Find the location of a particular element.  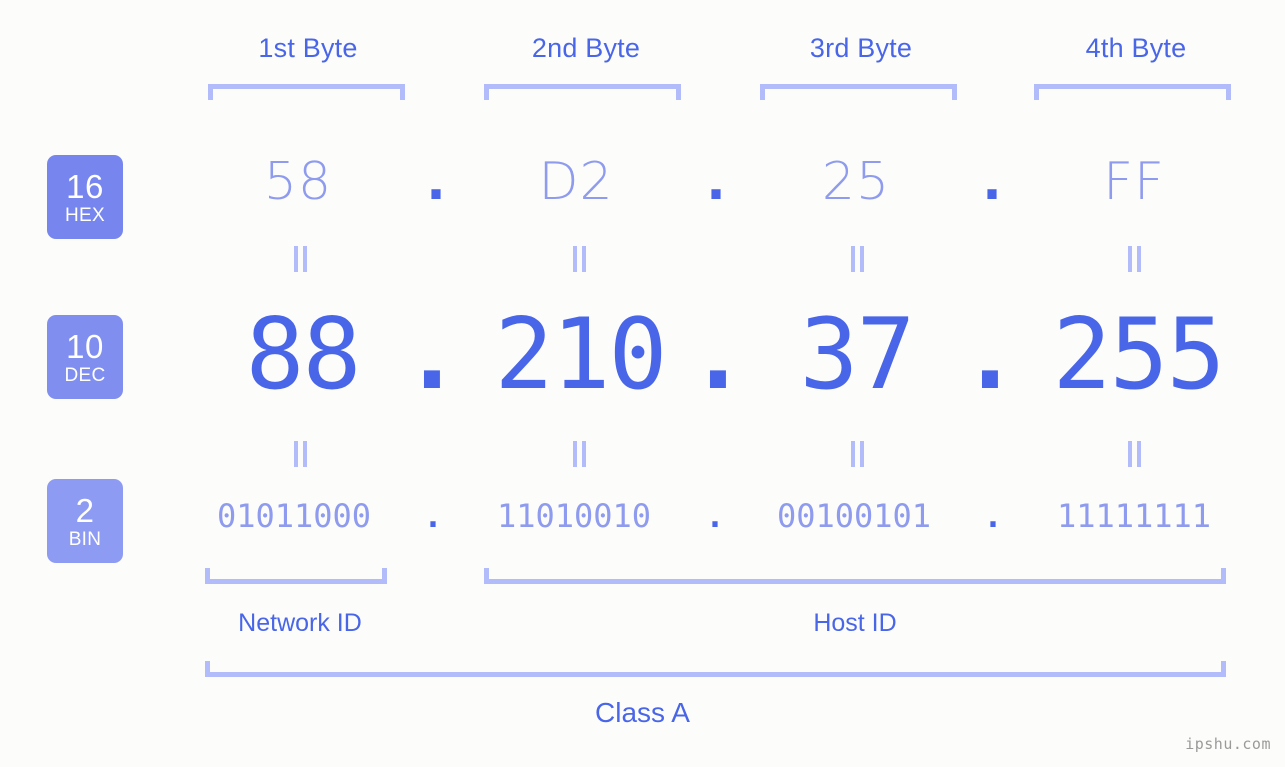

byte-header-4: 4th Byte is located at coordinates (1136, 48).